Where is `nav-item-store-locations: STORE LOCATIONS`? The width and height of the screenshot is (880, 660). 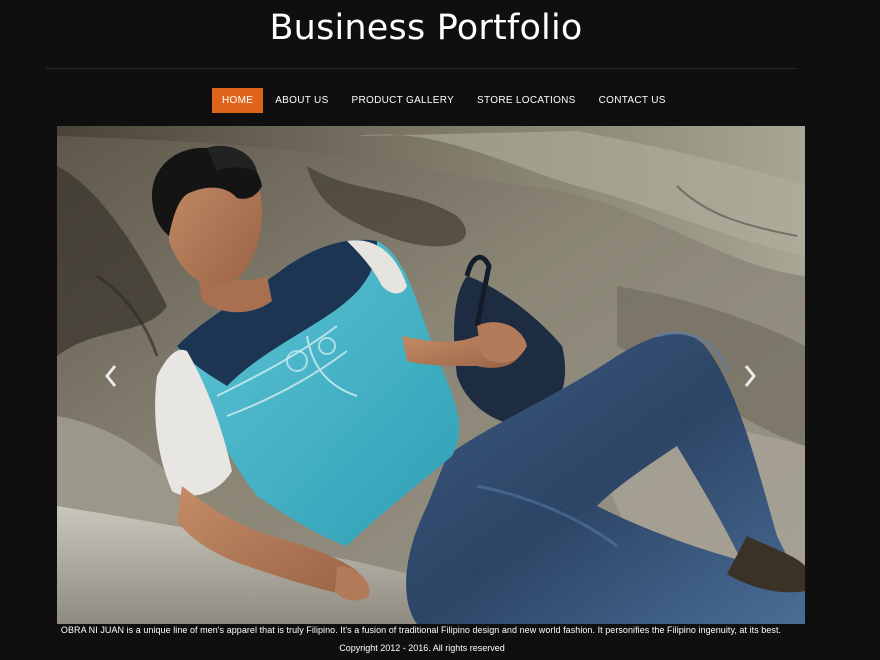
nav-item-store-locations: STORE LOCATIONS is located at coordinates (526, 100).